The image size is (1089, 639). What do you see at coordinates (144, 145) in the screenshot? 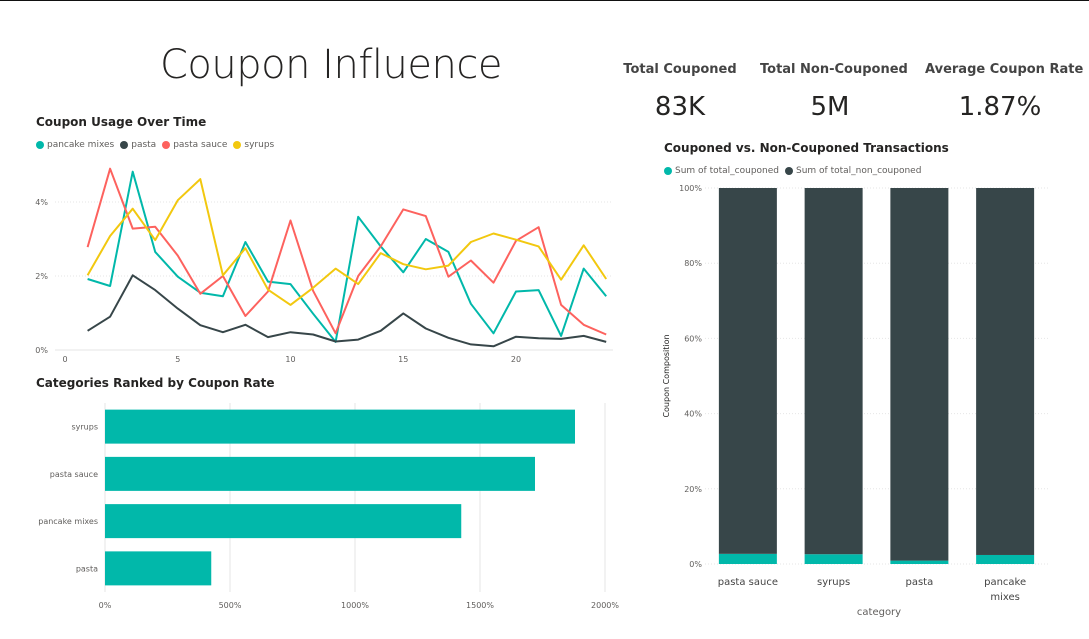
I see `legend-label: pasta` at bounding box center [144, 145].